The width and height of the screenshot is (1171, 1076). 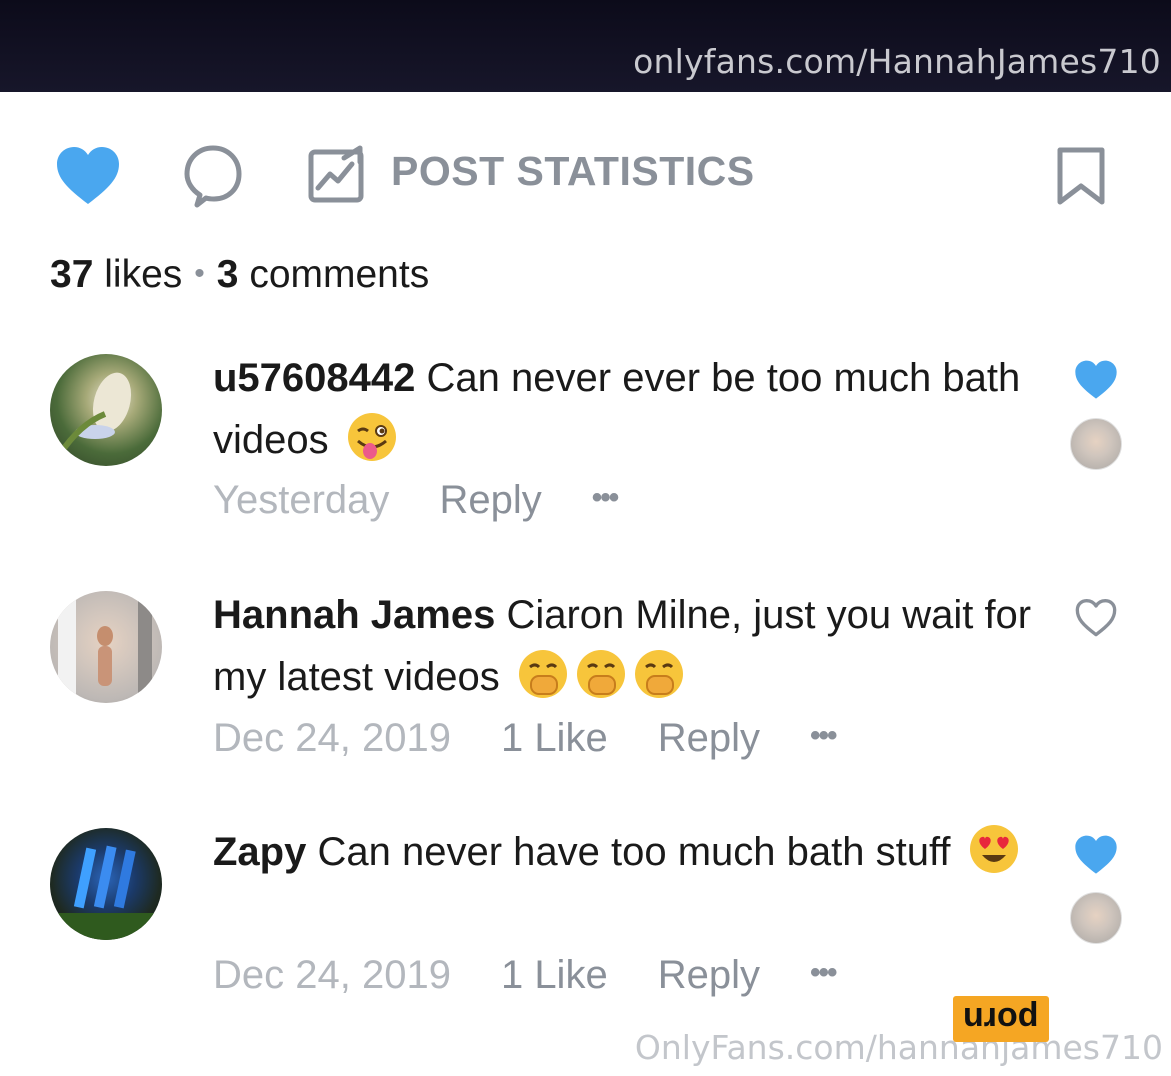 I want to click on comments-word: comments, so click(x=339, y=274).